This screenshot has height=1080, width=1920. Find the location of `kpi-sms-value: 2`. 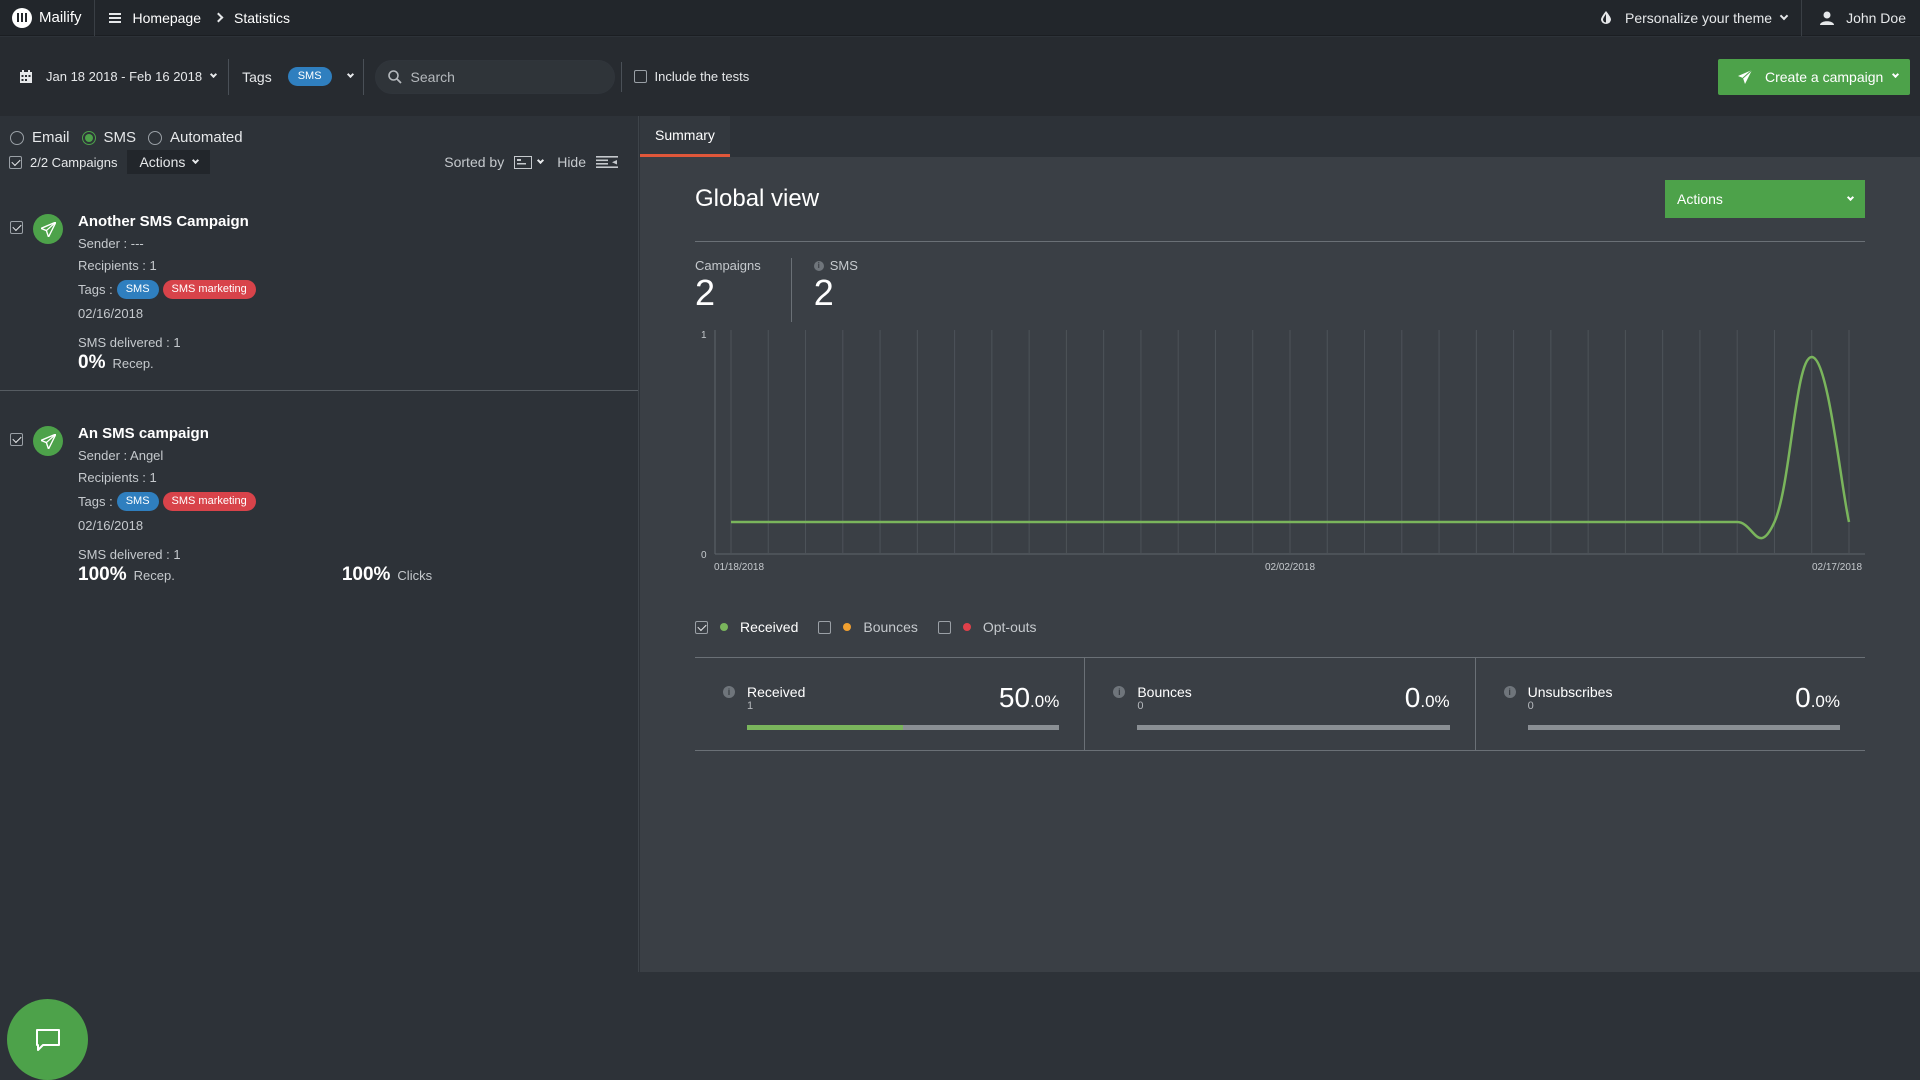

kpi-sms-value: 2 is located at coordinates (823, 292).